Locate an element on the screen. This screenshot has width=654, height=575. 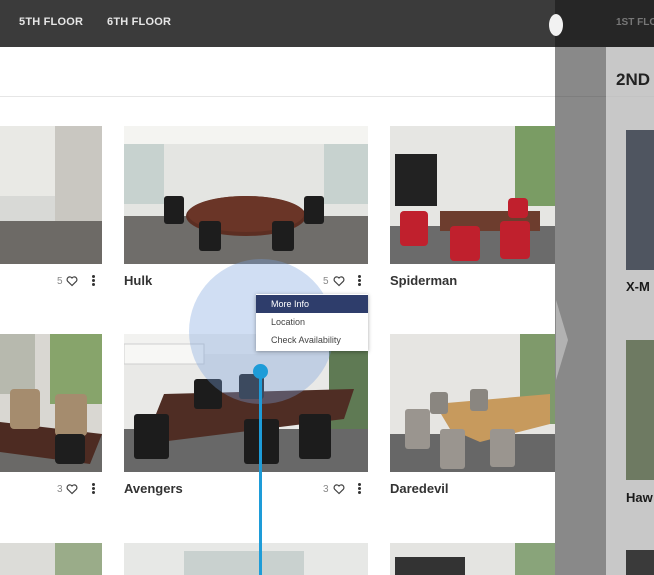
menu-item-more-info: More Info is located at coordinates (312, 304).